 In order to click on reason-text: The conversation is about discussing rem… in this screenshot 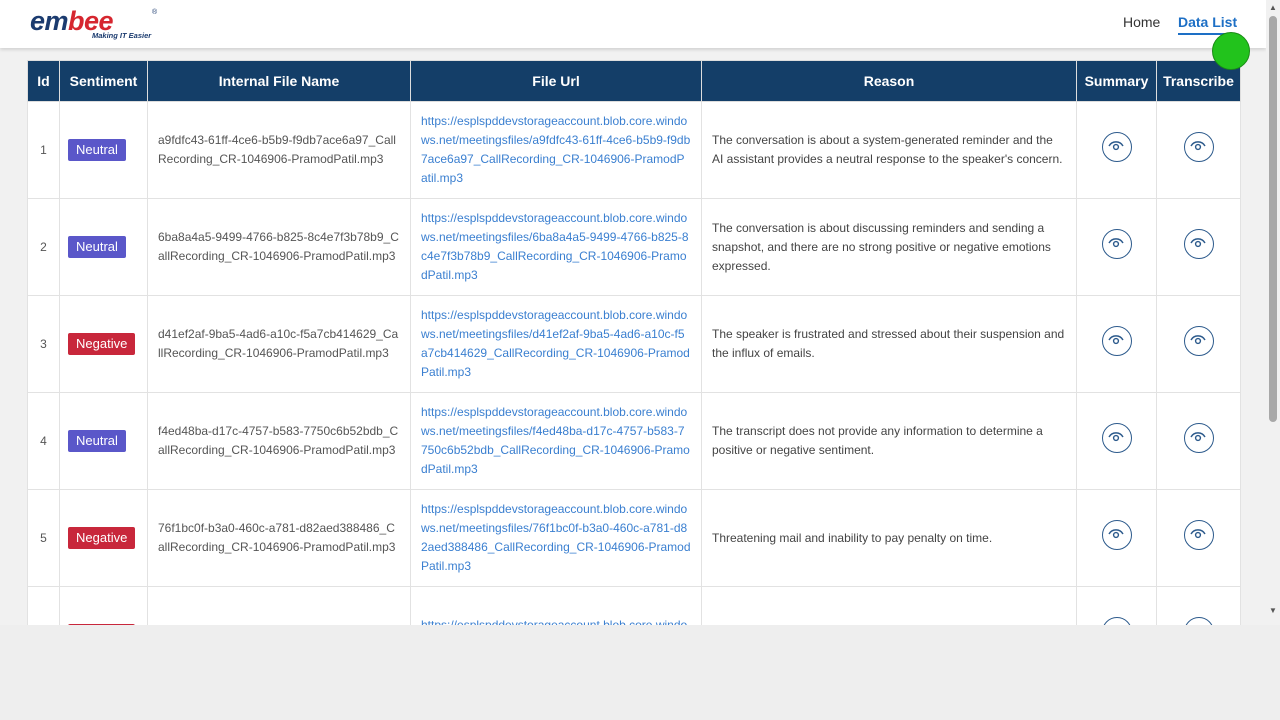, I will do `click(889, 247)`.